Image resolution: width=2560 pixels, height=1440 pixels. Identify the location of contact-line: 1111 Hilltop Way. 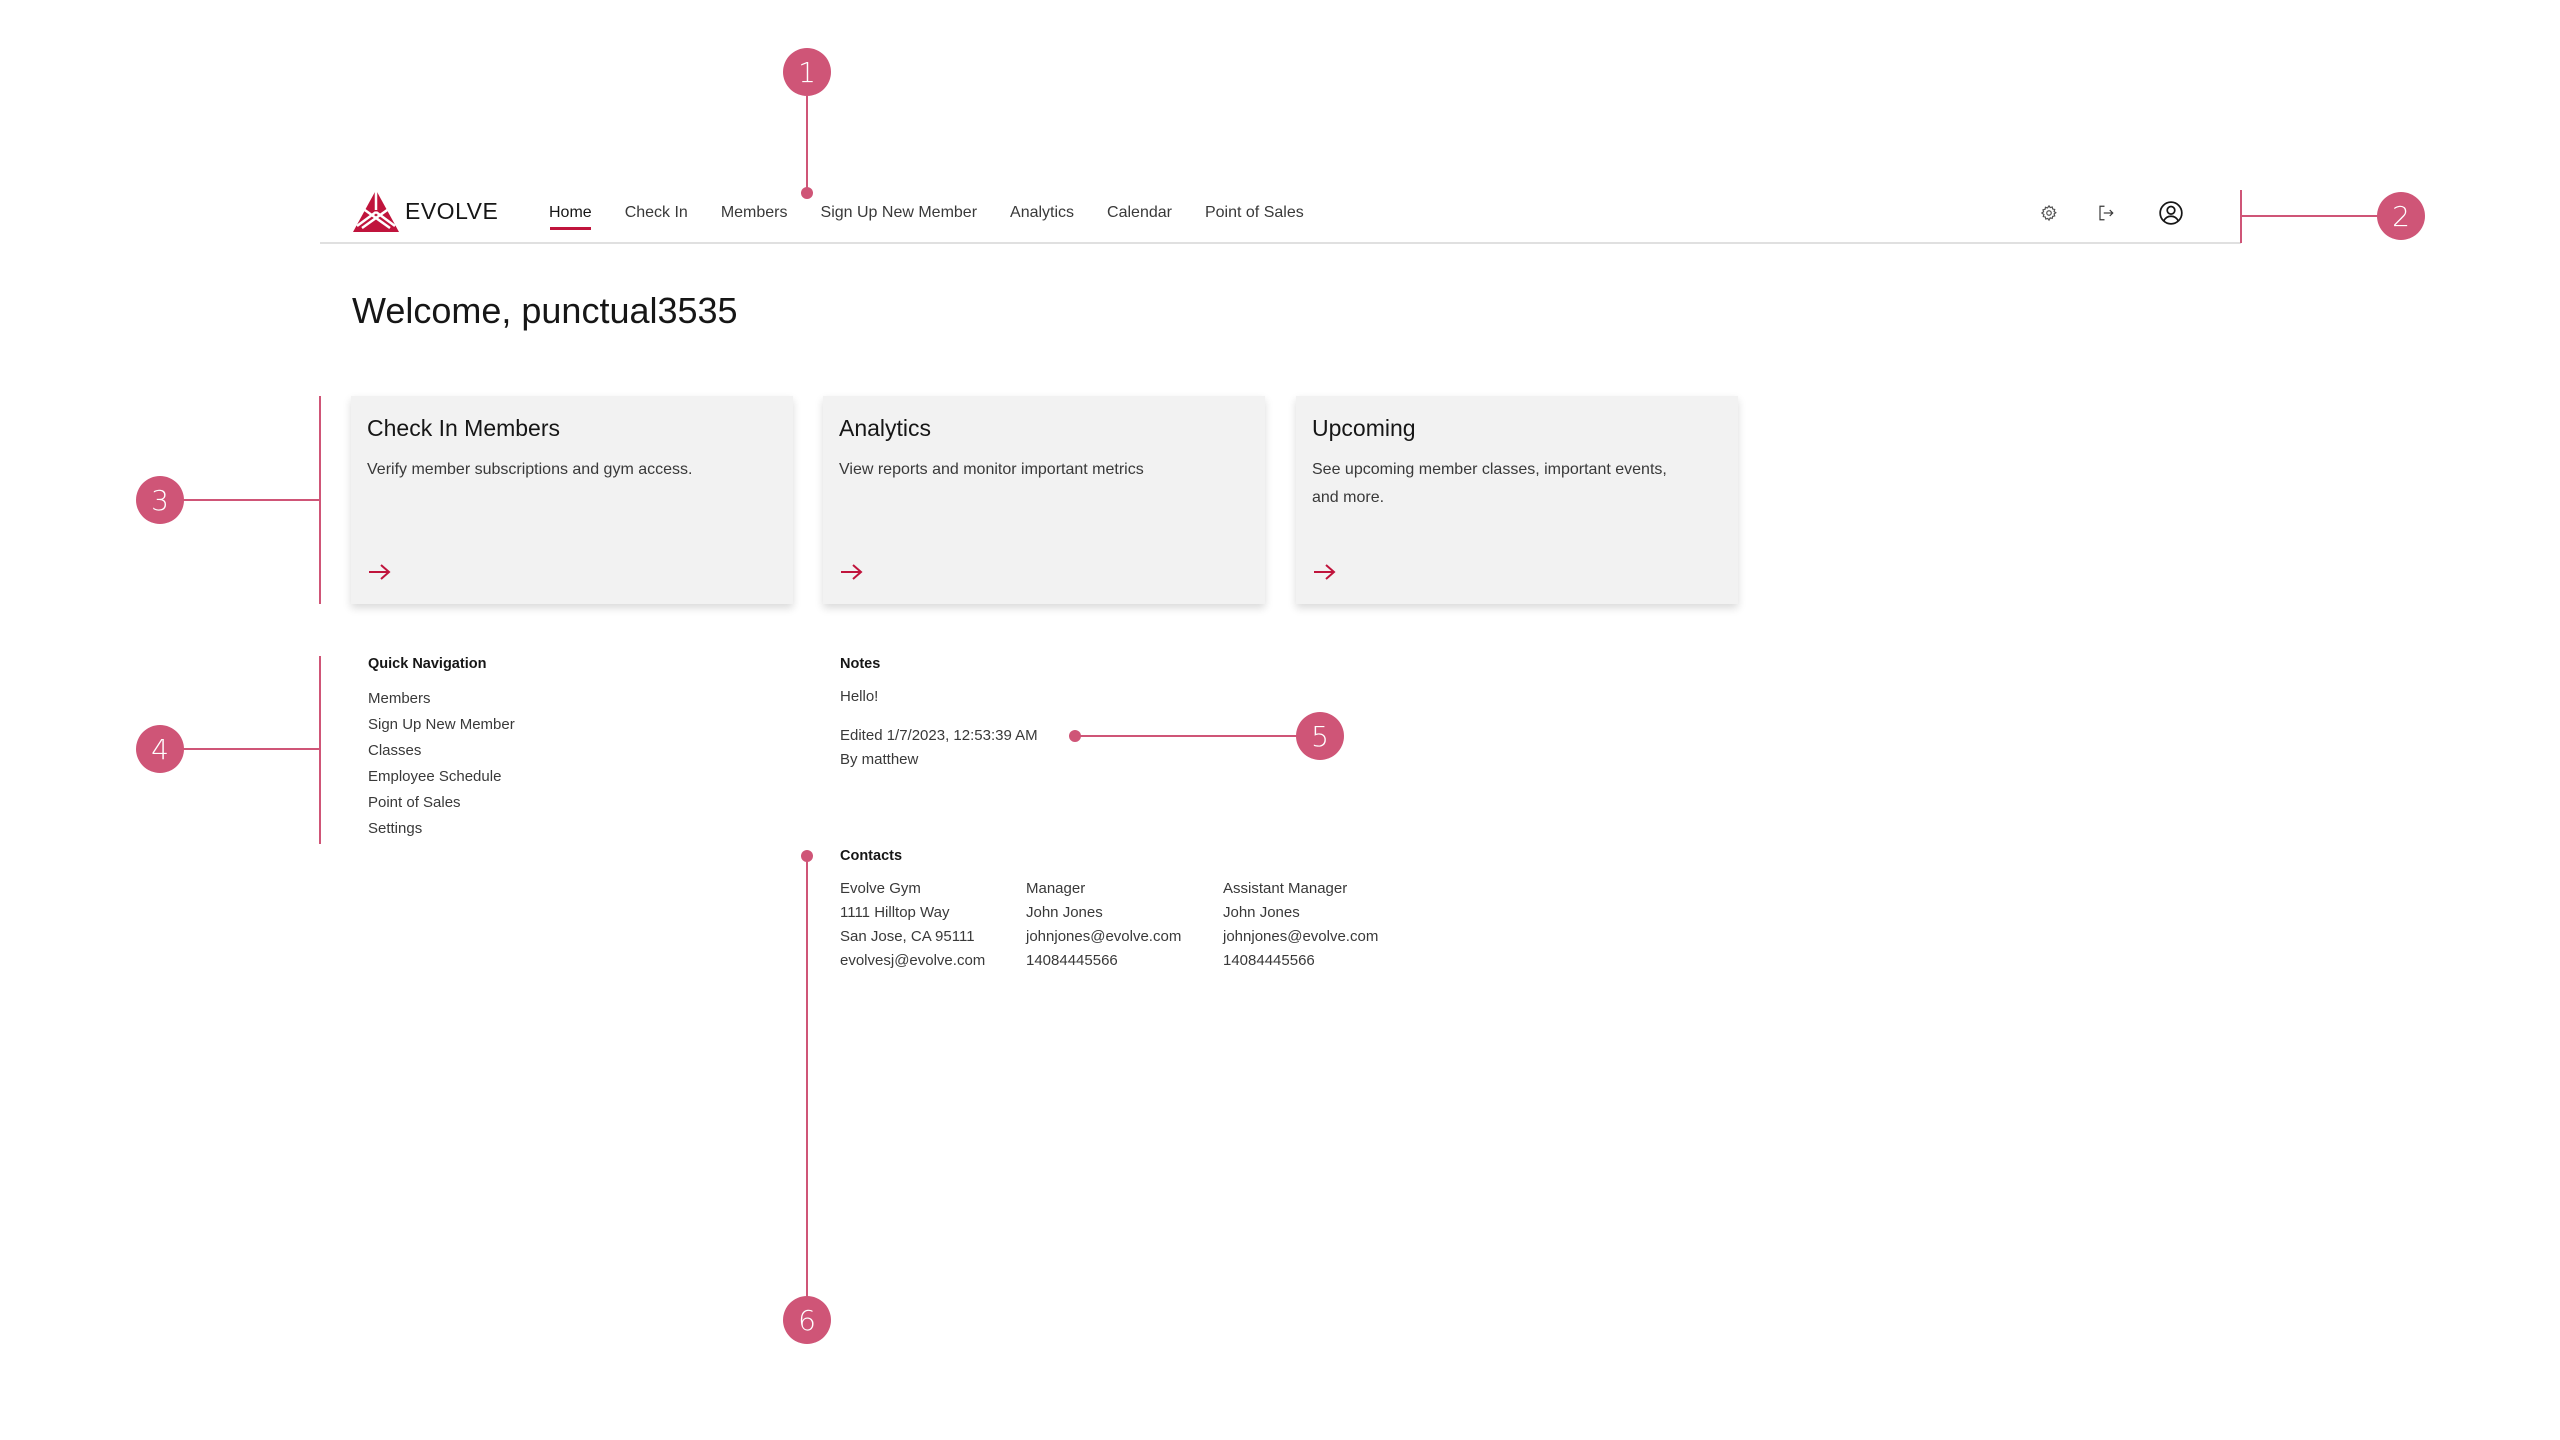
(895, 912).